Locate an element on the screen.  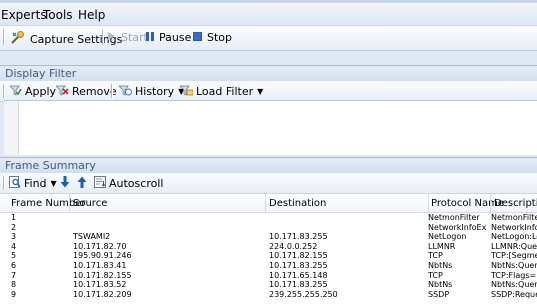
load-filter-chevron-down-icon: ▼ is located at coordinates (260, 91).